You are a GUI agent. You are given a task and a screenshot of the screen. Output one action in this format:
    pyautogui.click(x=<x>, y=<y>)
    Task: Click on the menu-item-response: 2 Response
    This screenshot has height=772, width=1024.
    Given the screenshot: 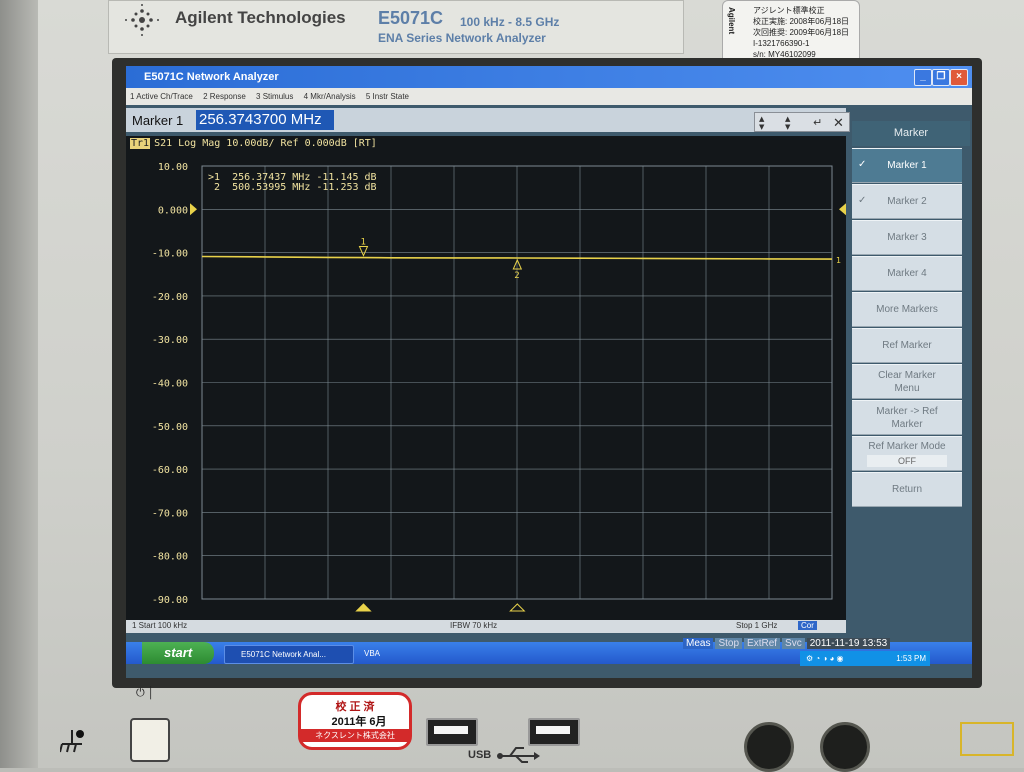 What is the action you would take?
    pyautogui.click(x=224, y=96)
    